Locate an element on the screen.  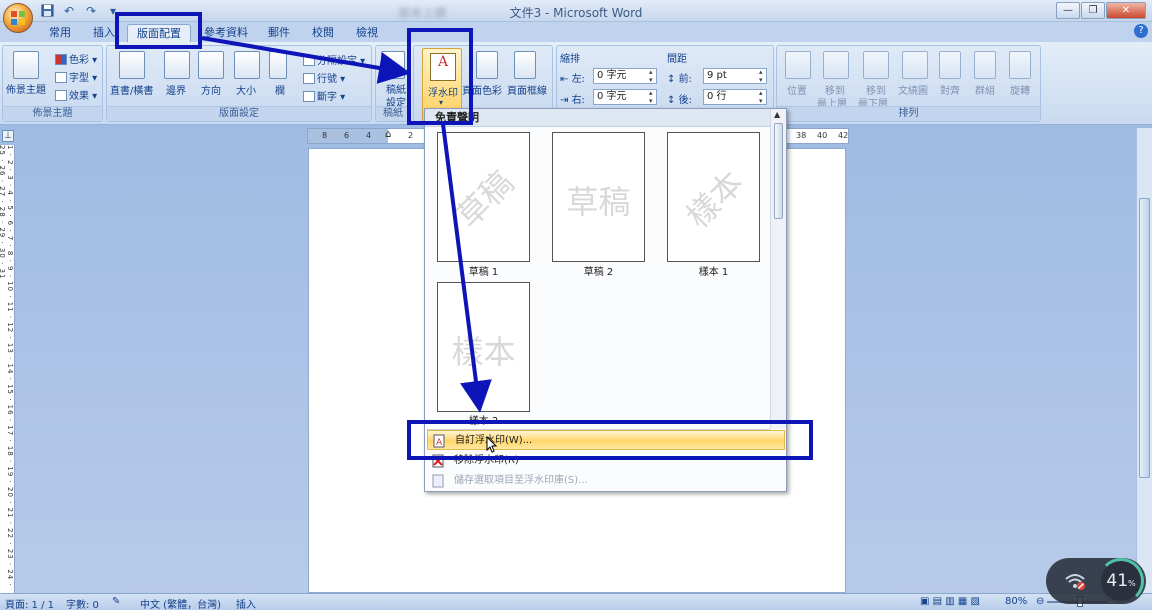
gallery-scrollbar: ▲ is located at coordinates (778, 269).